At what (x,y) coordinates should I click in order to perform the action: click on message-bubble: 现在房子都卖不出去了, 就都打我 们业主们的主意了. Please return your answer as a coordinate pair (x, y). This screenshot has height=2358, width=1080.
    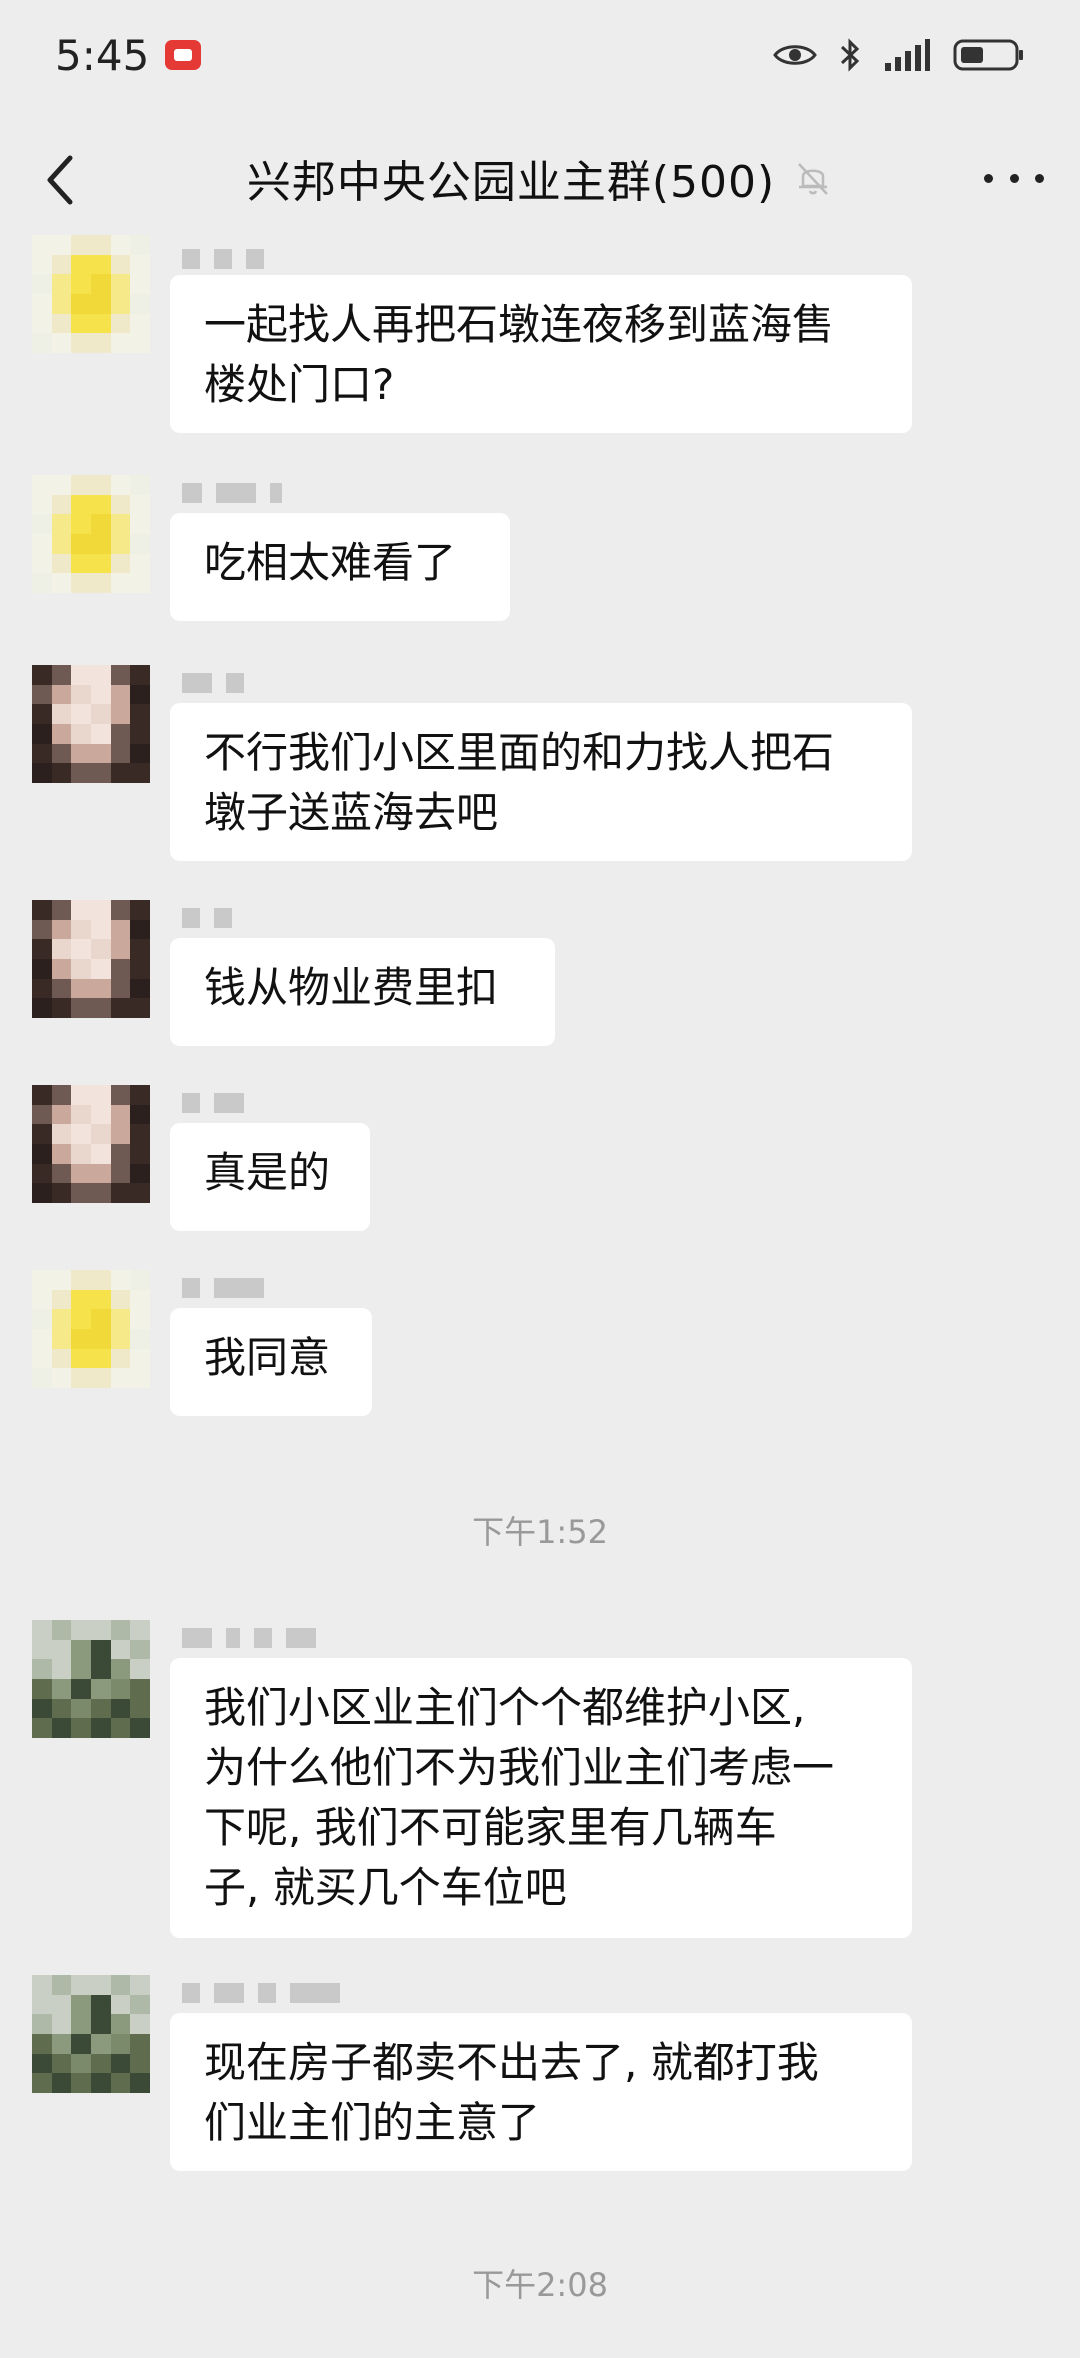
    Looking at the image, I should click on (541, 2092).